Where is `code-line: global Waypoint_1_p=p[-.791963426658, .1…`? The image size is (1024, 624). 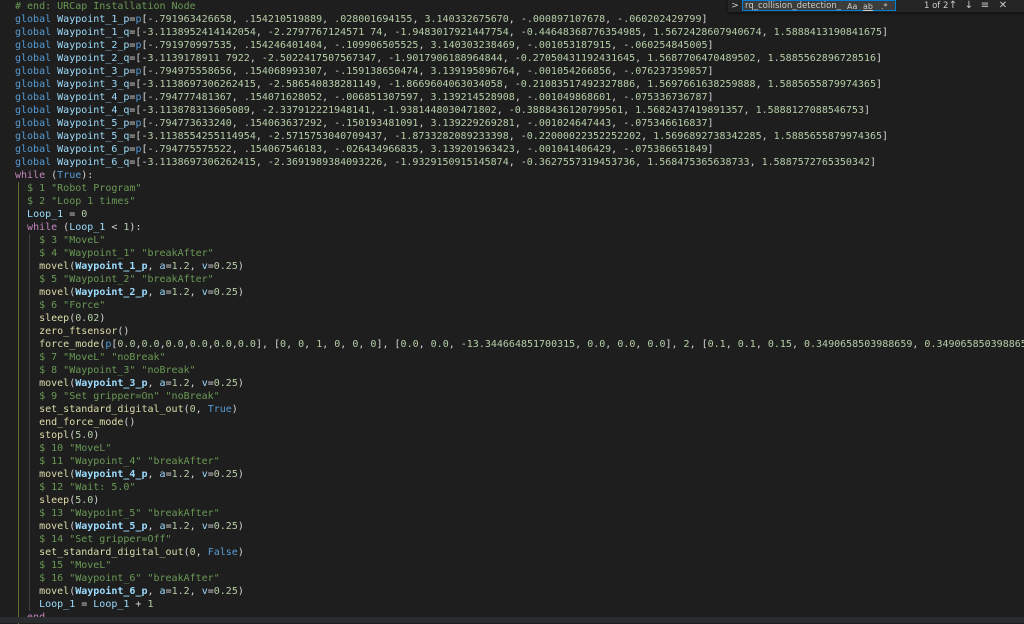 code-line: global Waypoint_1_p=p[-.791963426658, .1… is located at coordinates (512, 19).